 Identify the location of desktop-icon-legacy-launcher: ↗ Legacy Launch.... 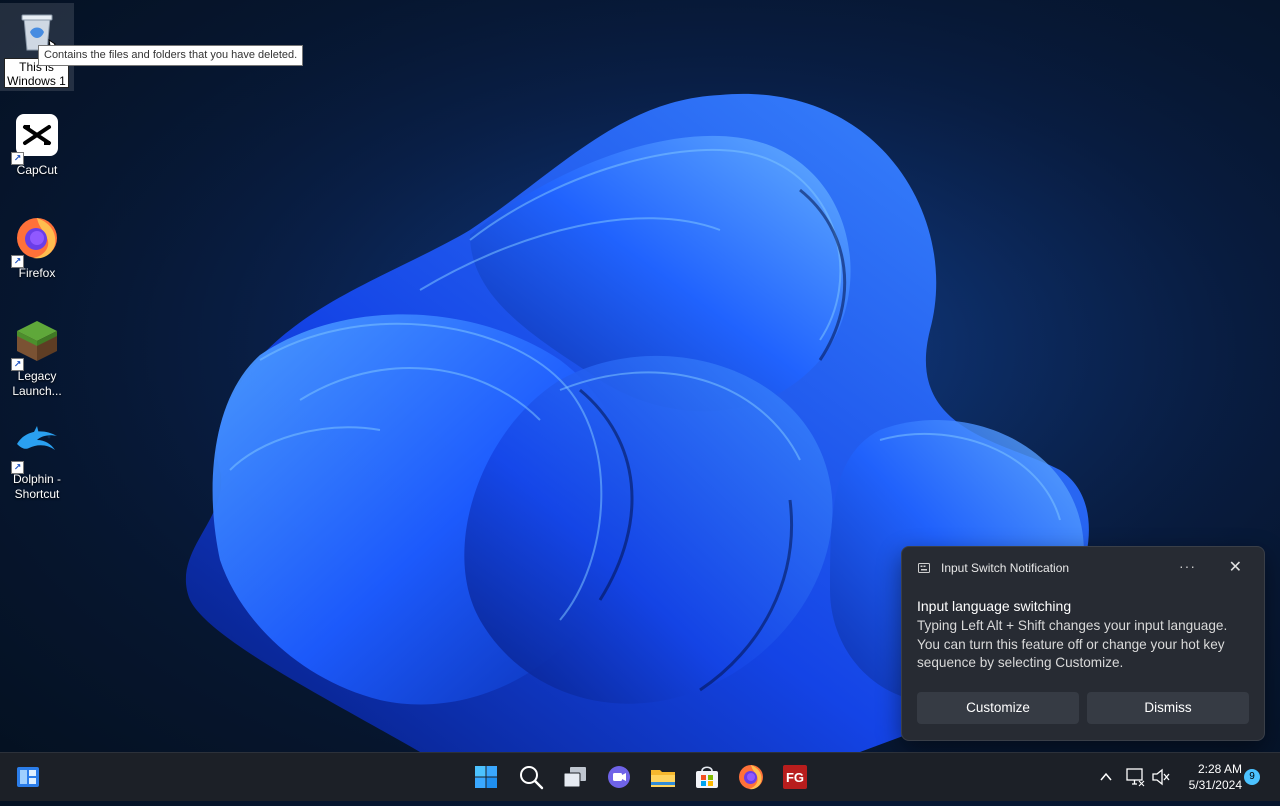
(37, 359).